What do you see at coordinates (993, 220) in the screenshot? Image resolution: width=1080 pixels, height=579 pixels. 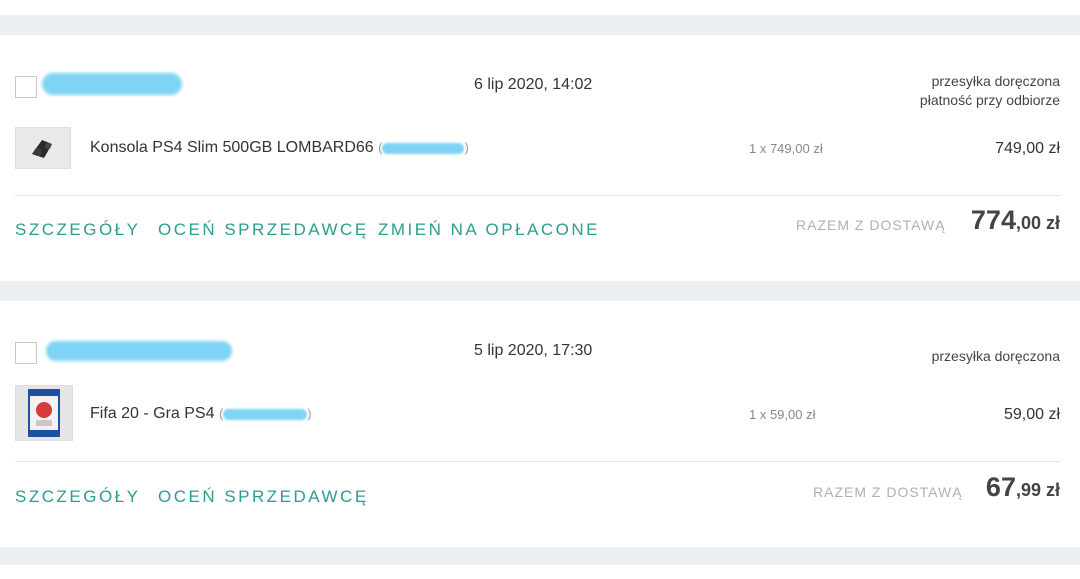 I see `total-integer: 774` at bounding box center [993, 220].